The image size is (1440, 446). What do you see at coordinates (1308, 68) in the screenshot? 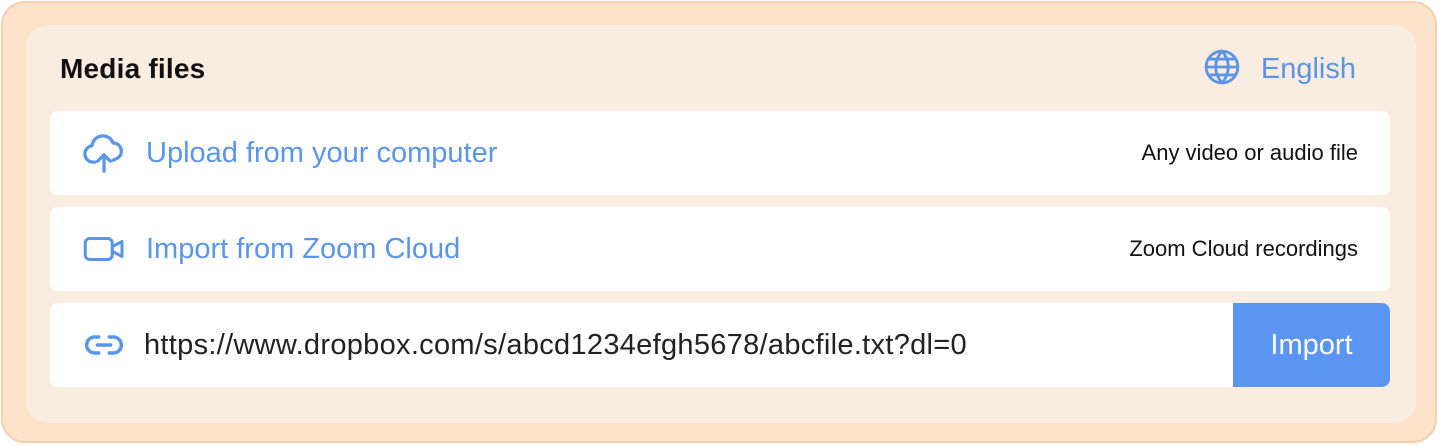
I see `language-label: English` at bounding box center [1308, 68].